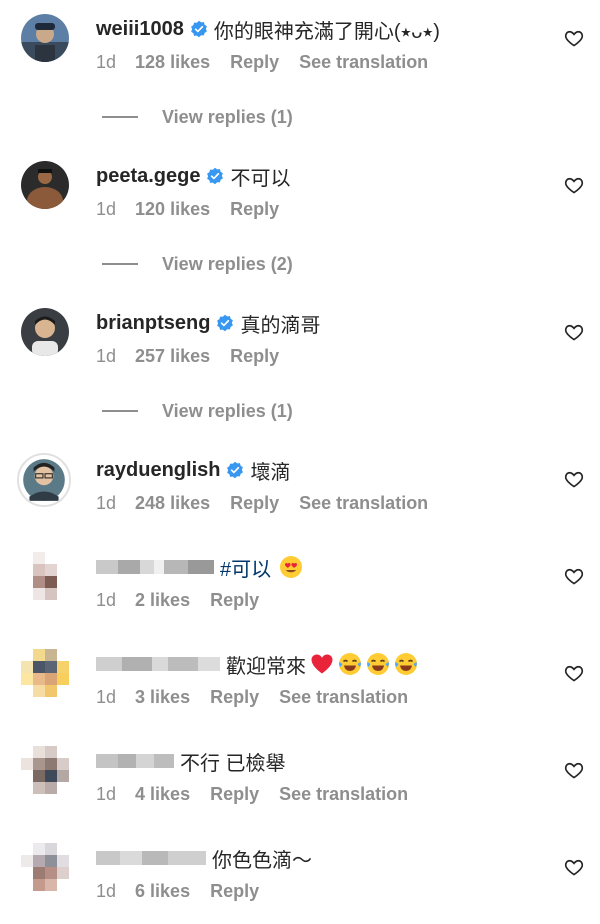  I want to click on likes-count: 248 likes, so click(172, 503).